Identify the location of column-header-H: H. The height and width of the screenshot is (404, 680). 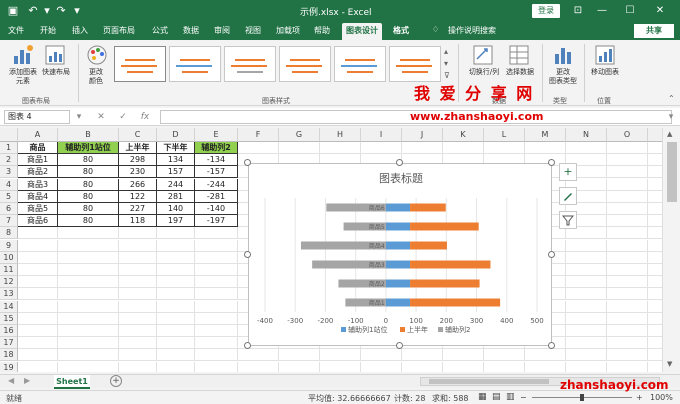
(340, 135).